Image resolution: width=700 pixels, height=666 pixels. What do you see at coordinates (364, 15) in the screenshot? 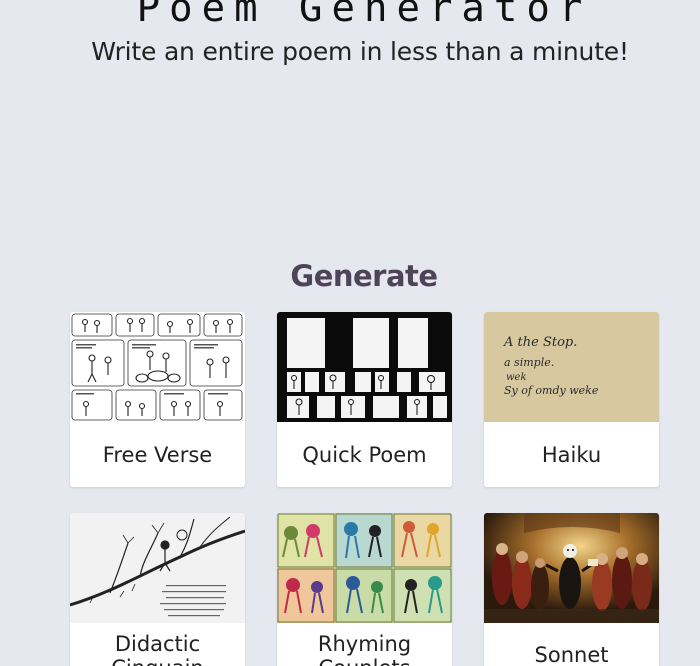
I see `page-title: Poem Generator` at bounding box center [364, 15].